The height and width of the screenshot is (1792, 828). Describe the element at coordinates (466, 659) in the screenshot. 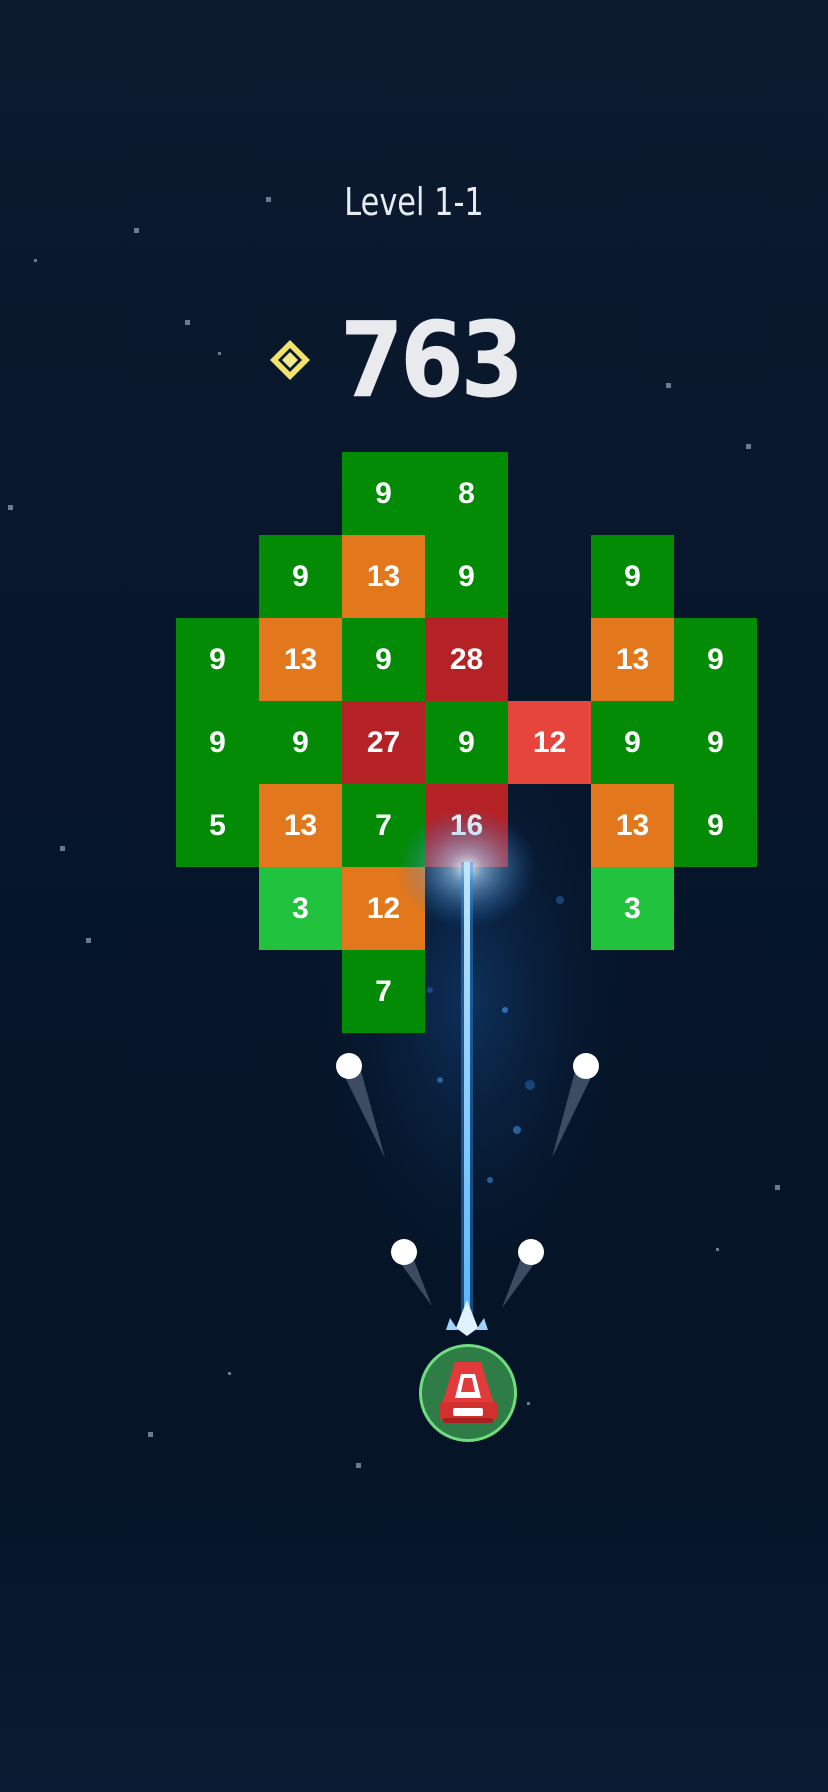

I see `block-cell: 28` at that location.